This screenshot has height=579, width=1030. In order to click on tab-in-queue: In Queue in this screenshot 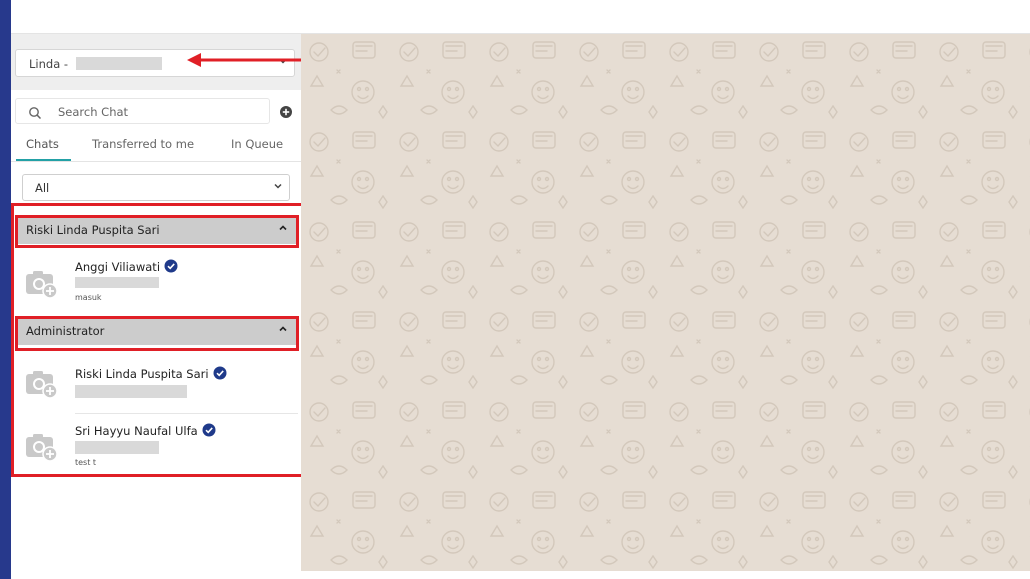, I will do `click(257, 144)`.